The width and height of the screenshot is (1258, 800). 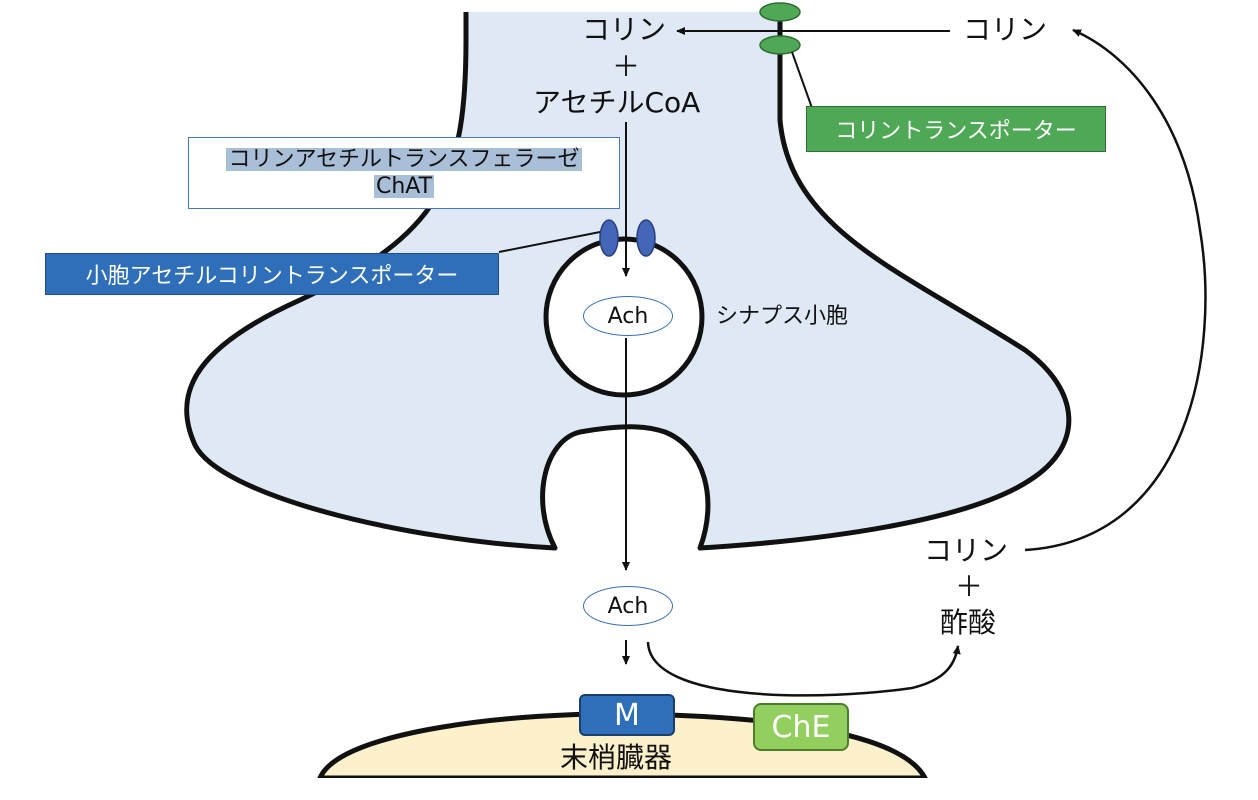 What do you see at coordinates (968, 622) in the screenshot?
I see `label-acetic-acid: 酢酸` at bounding box center [968, 622].